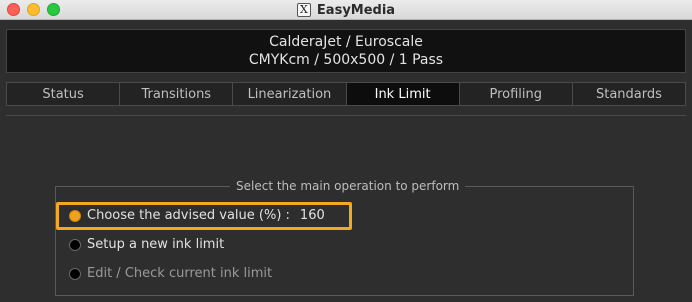 The width and height of the screenshot is (692, 302). I want to click on option-setup-new-limit: Setup a new ink limit, so click(146, 244).